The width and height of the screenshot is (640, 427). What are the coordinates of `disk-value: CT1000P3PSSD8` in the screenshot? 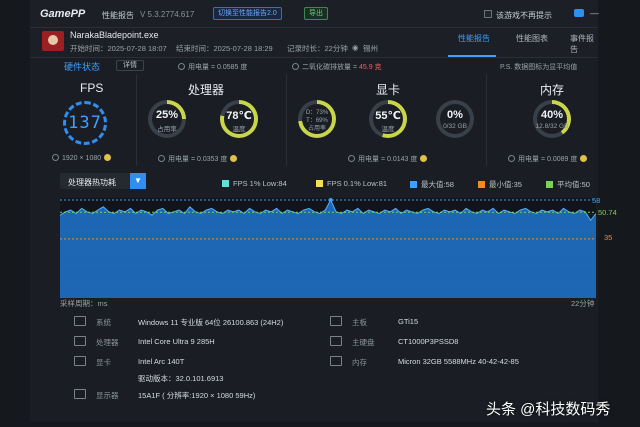 It's located at (428, 341).